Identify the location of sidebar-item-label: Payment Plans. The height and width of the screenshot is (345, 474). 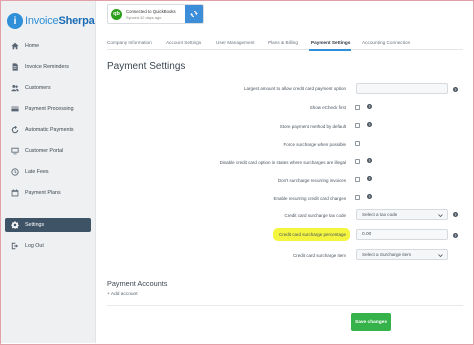
(43, 193).